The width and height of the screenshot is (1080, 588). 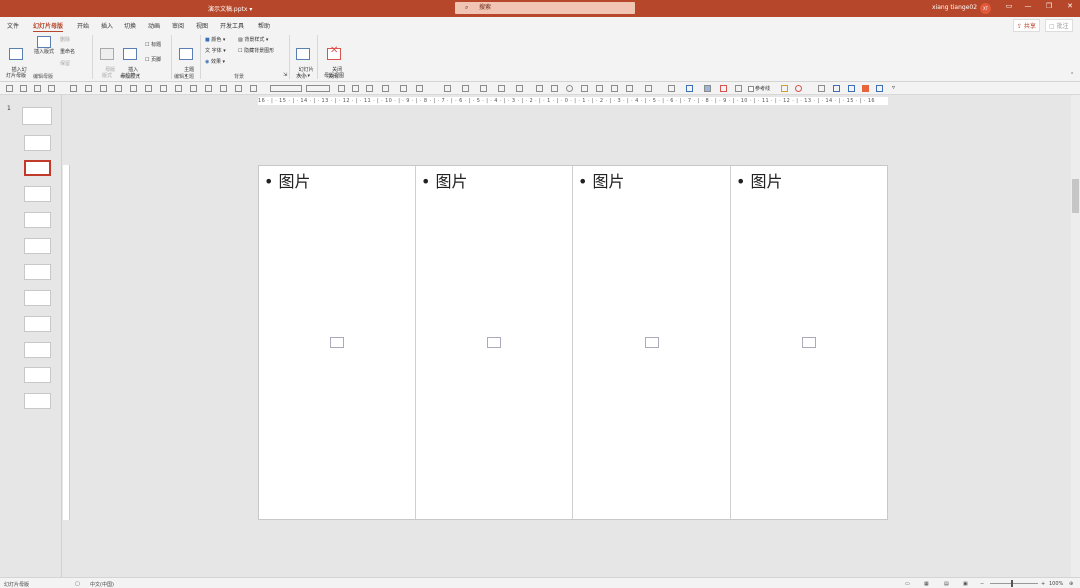 What do you see at coordinates (1072, 75) in the screenshot?
I see `collapse-ribbon-icon: ⌃` at bounding box center [1072, 75].